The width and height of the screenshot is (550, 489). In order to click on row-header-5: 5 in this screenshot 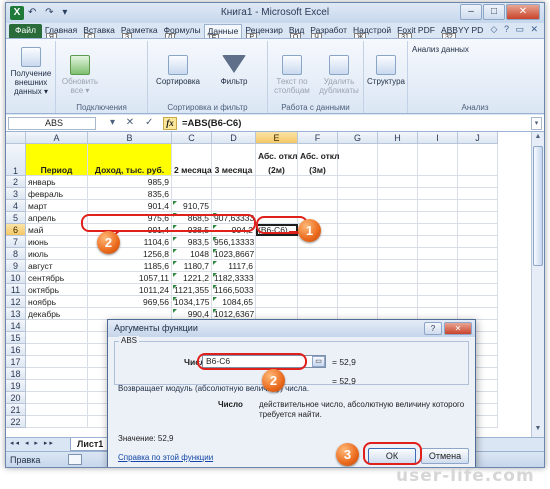, I will do `click(16, 218)`.